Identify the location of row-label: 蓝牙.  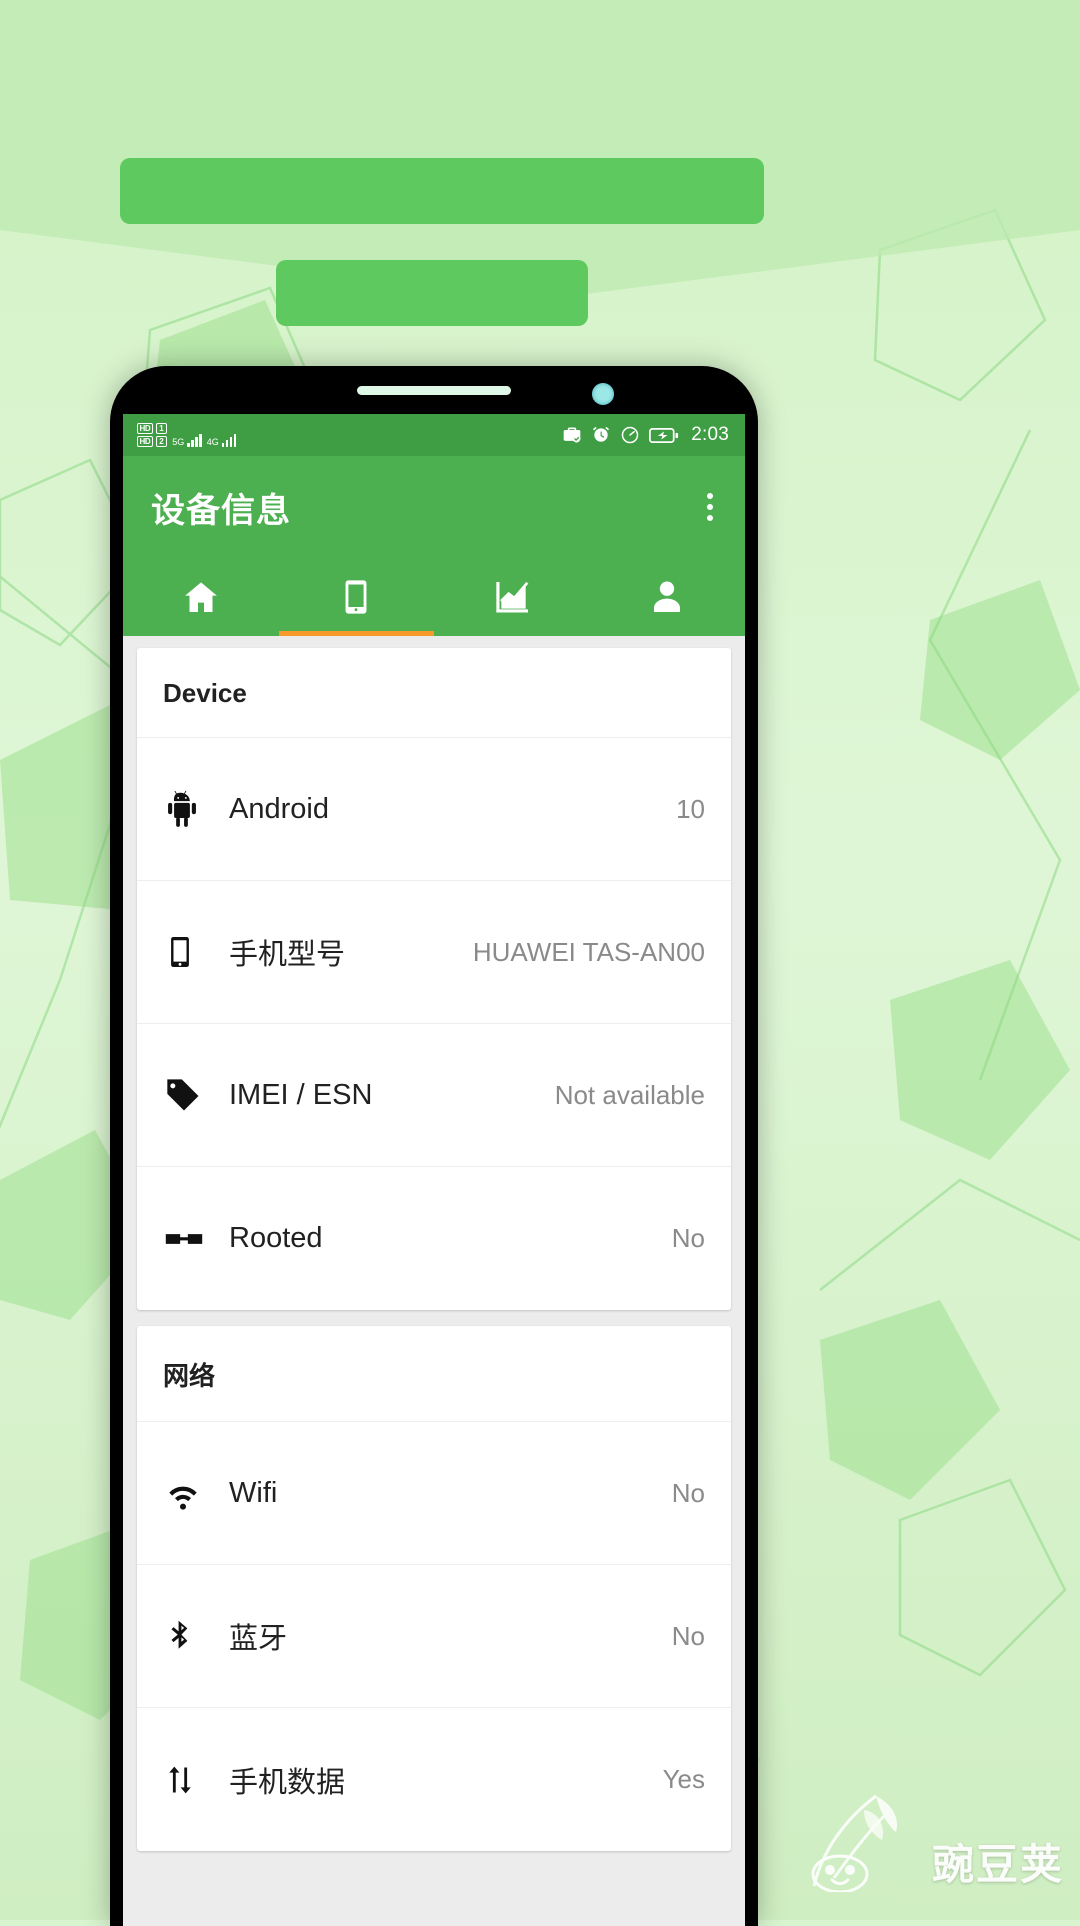
(258, 1639).